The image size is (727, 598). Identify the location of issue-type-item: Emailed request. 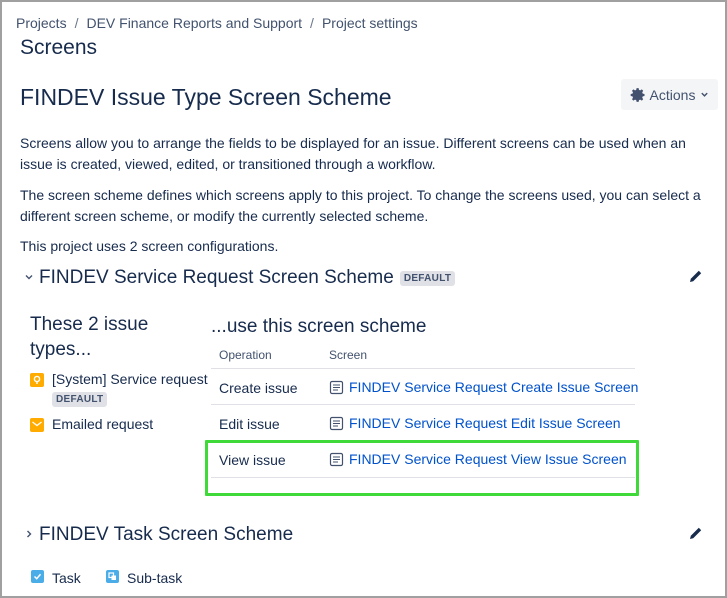
(91, 424).